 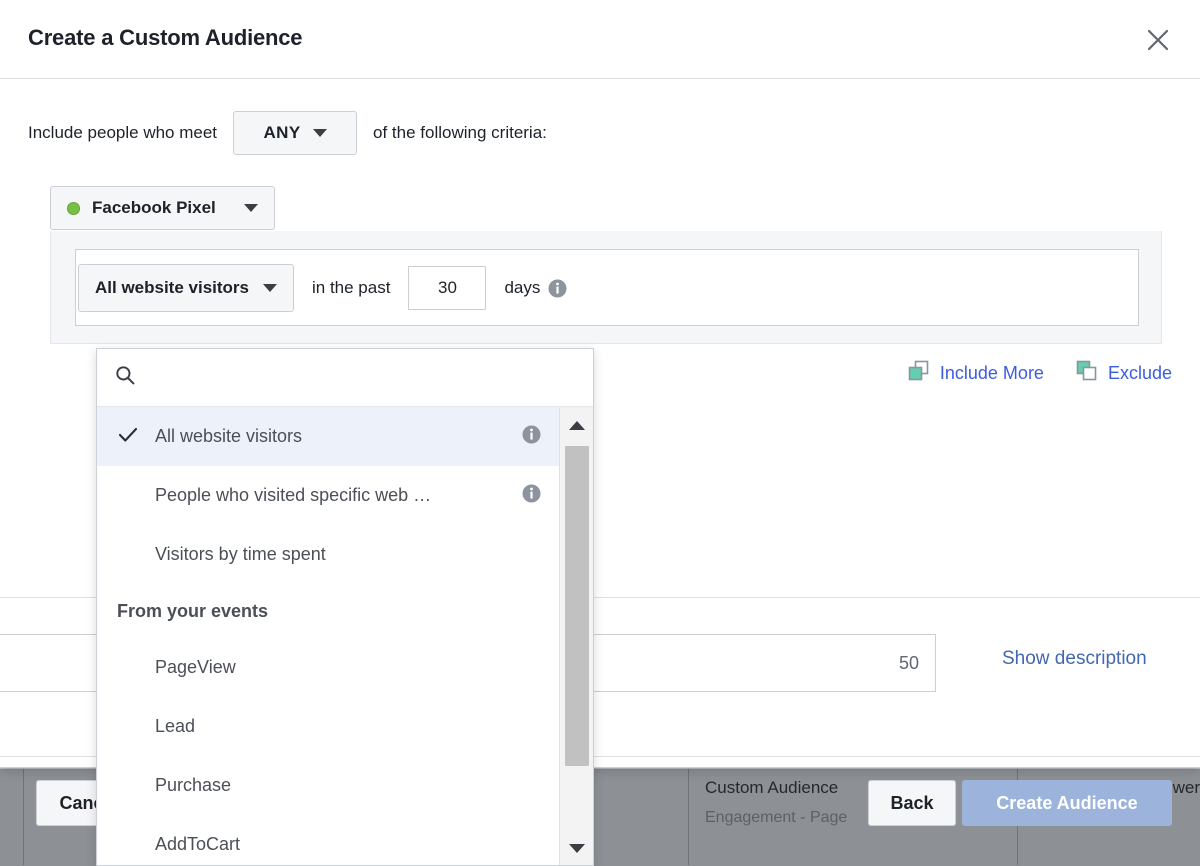 I want to click on dropdown-search-row, so click(x=345, y=378).